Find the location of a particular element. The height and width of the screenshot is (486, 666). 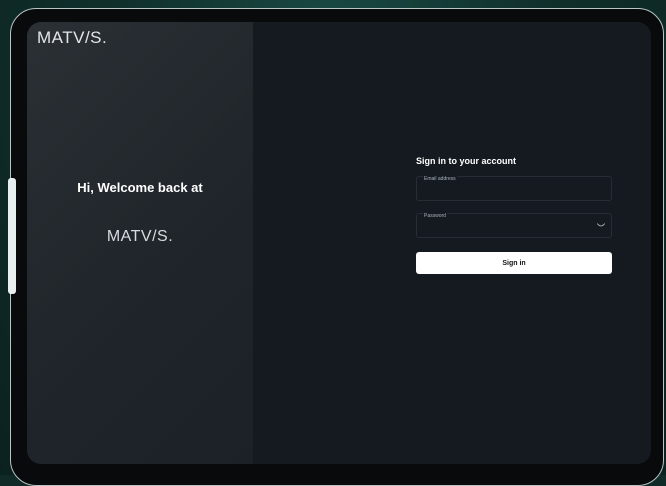

password-field: Password is located at coordinates (514, 225).